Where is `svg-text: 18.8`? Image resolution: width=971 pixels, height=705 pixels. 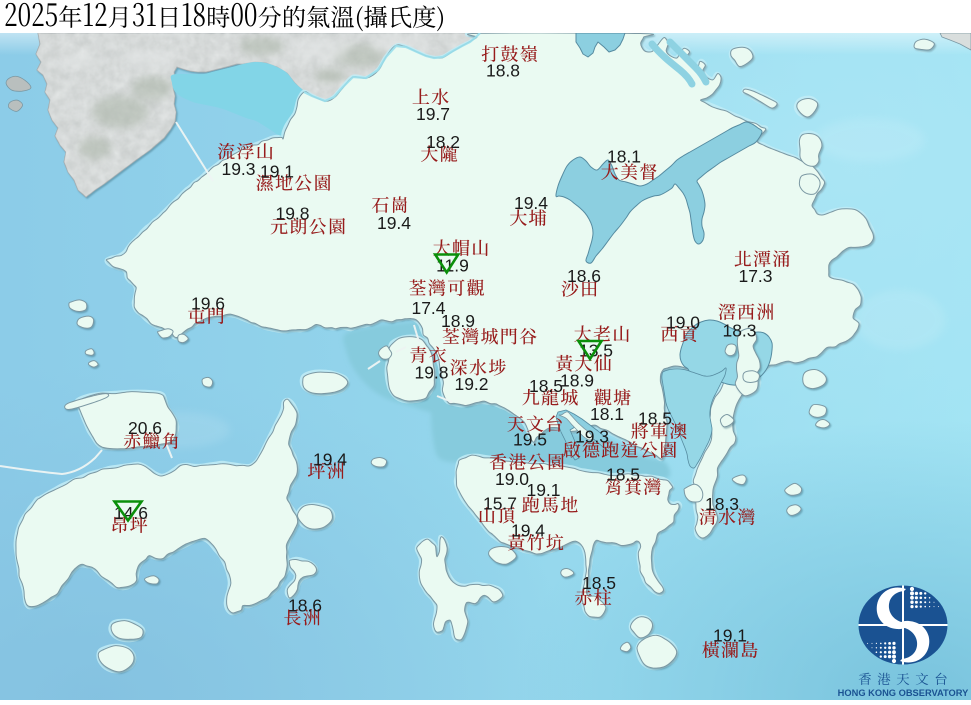
svg-text: 18.8 is located at coordinates (503, 70).